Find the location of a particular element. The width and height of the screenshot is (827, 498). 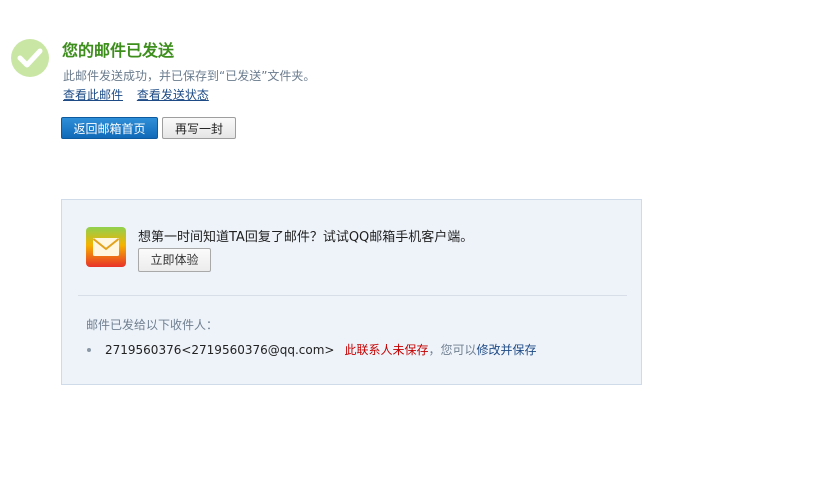

header-links: 查看此邮件 查看发送状态 is located at coordinates (141, 94).